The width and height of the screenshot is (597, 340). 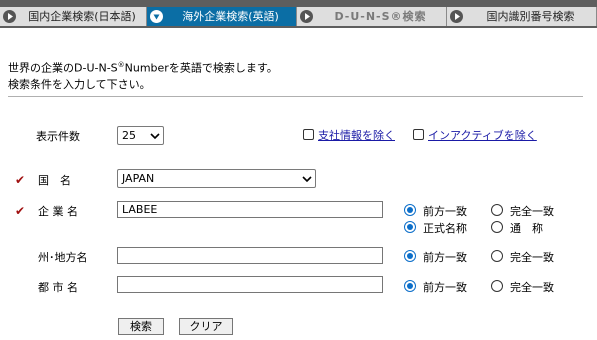 What do you see at coordinates (58, 136) in the screenshot?
I see `display-count-label: 表示件数` at bounding box center [58, 136].